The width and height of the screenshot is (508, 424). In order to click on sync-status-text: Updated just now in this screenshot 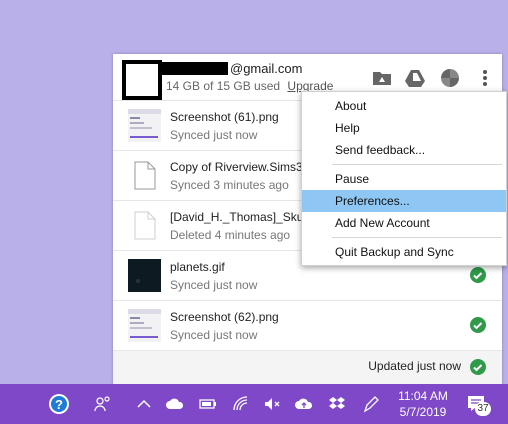, I will do `click(414, 366)`.